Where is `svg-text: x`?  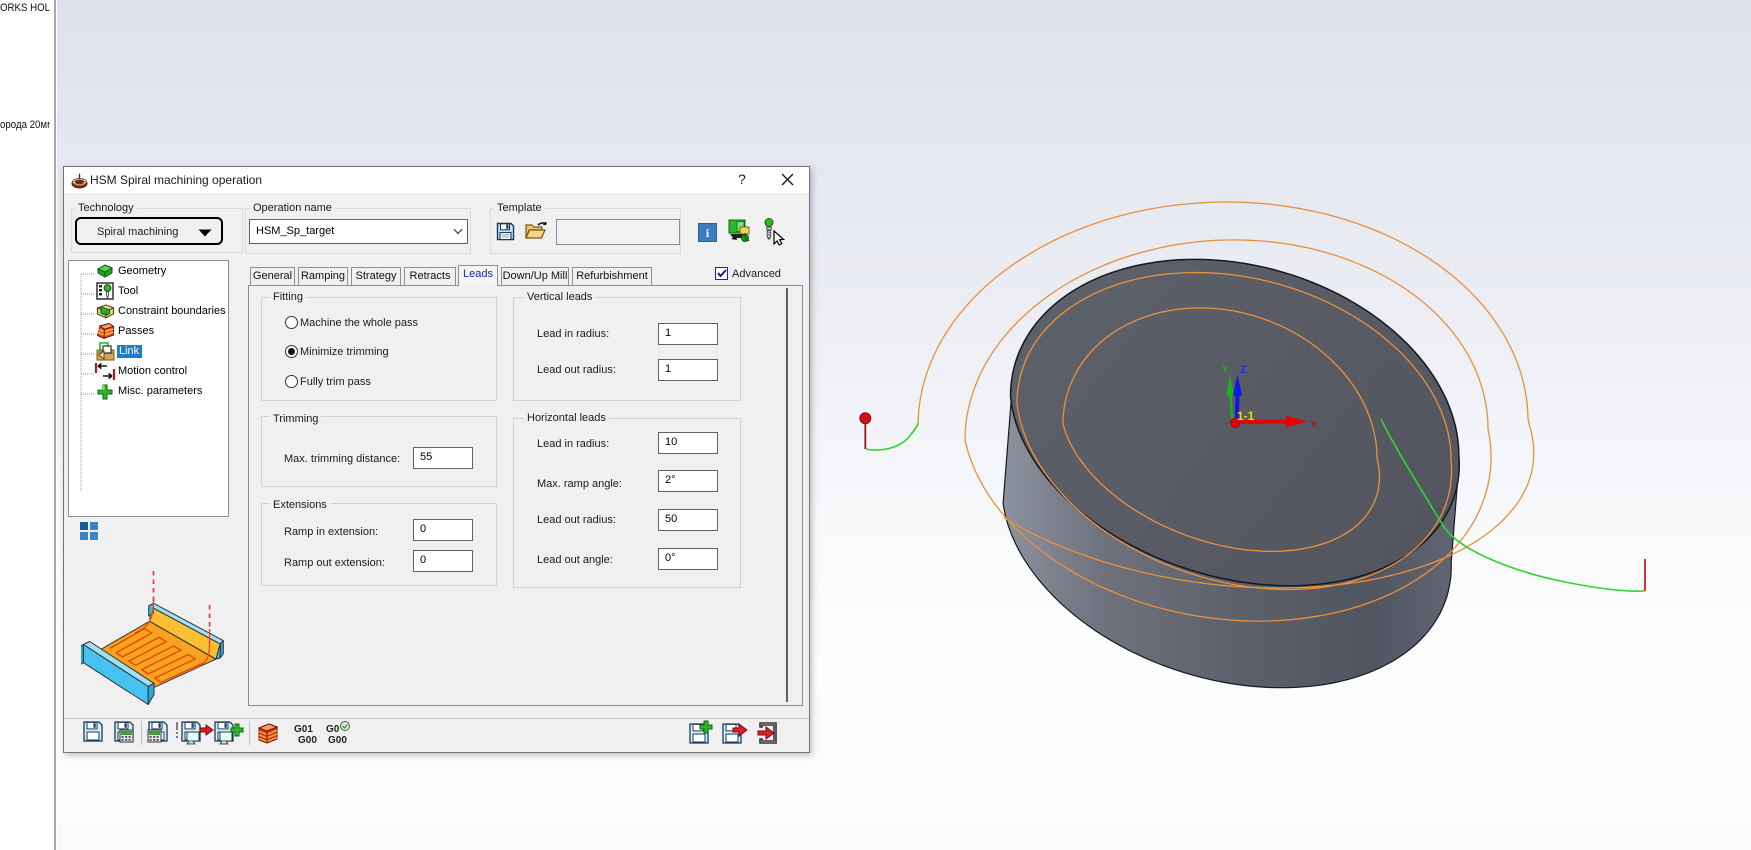
svg-text: x is located at coordinates (1314, 424).